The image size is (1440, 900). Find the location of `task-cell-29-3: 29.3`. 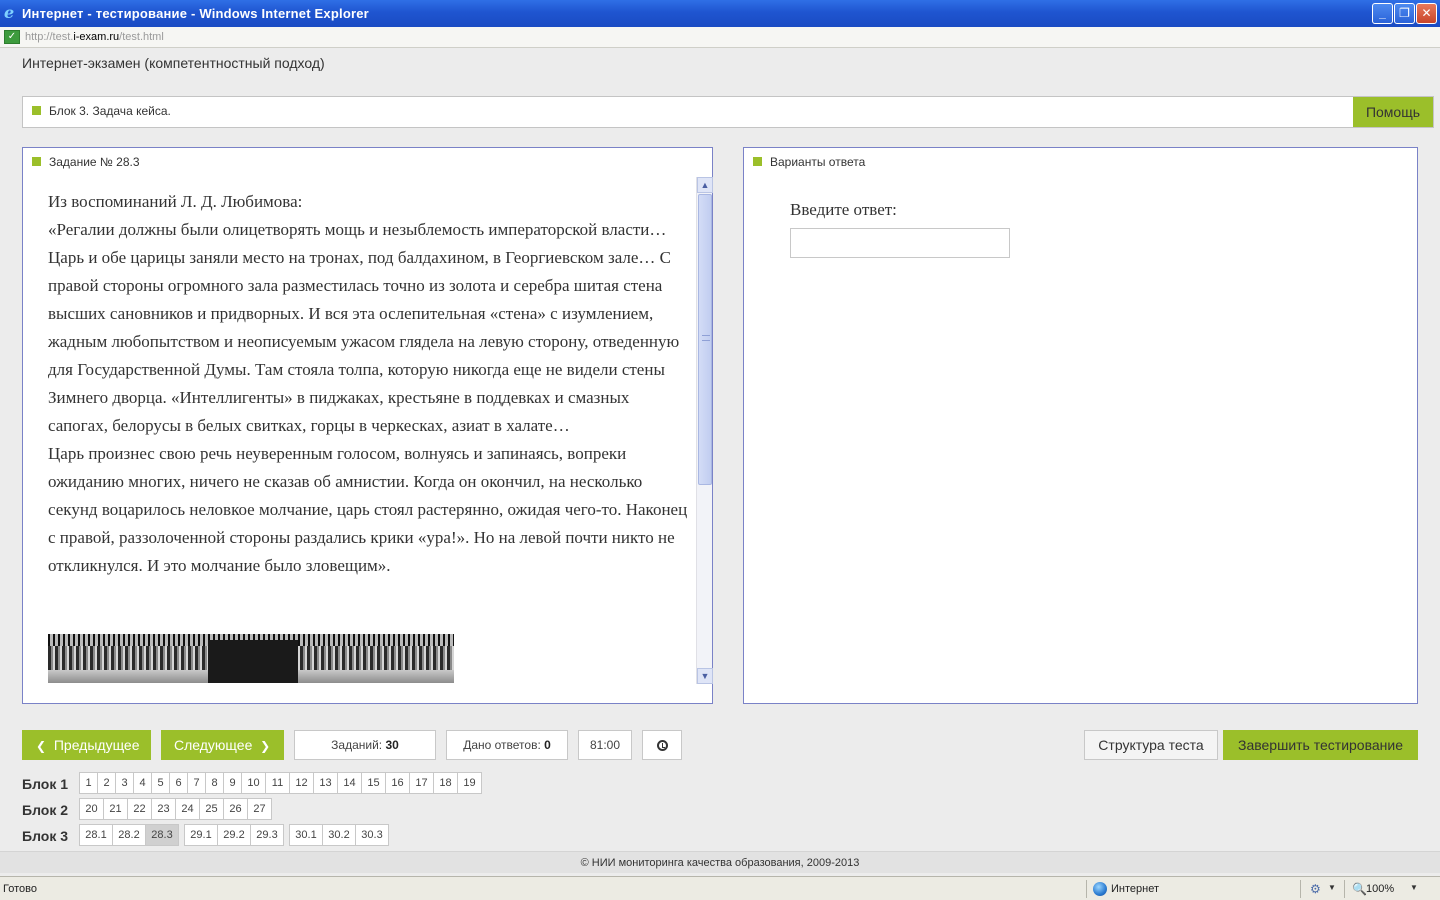

task-cell-29-3: 29.3 is located at coordinates (267, 835).